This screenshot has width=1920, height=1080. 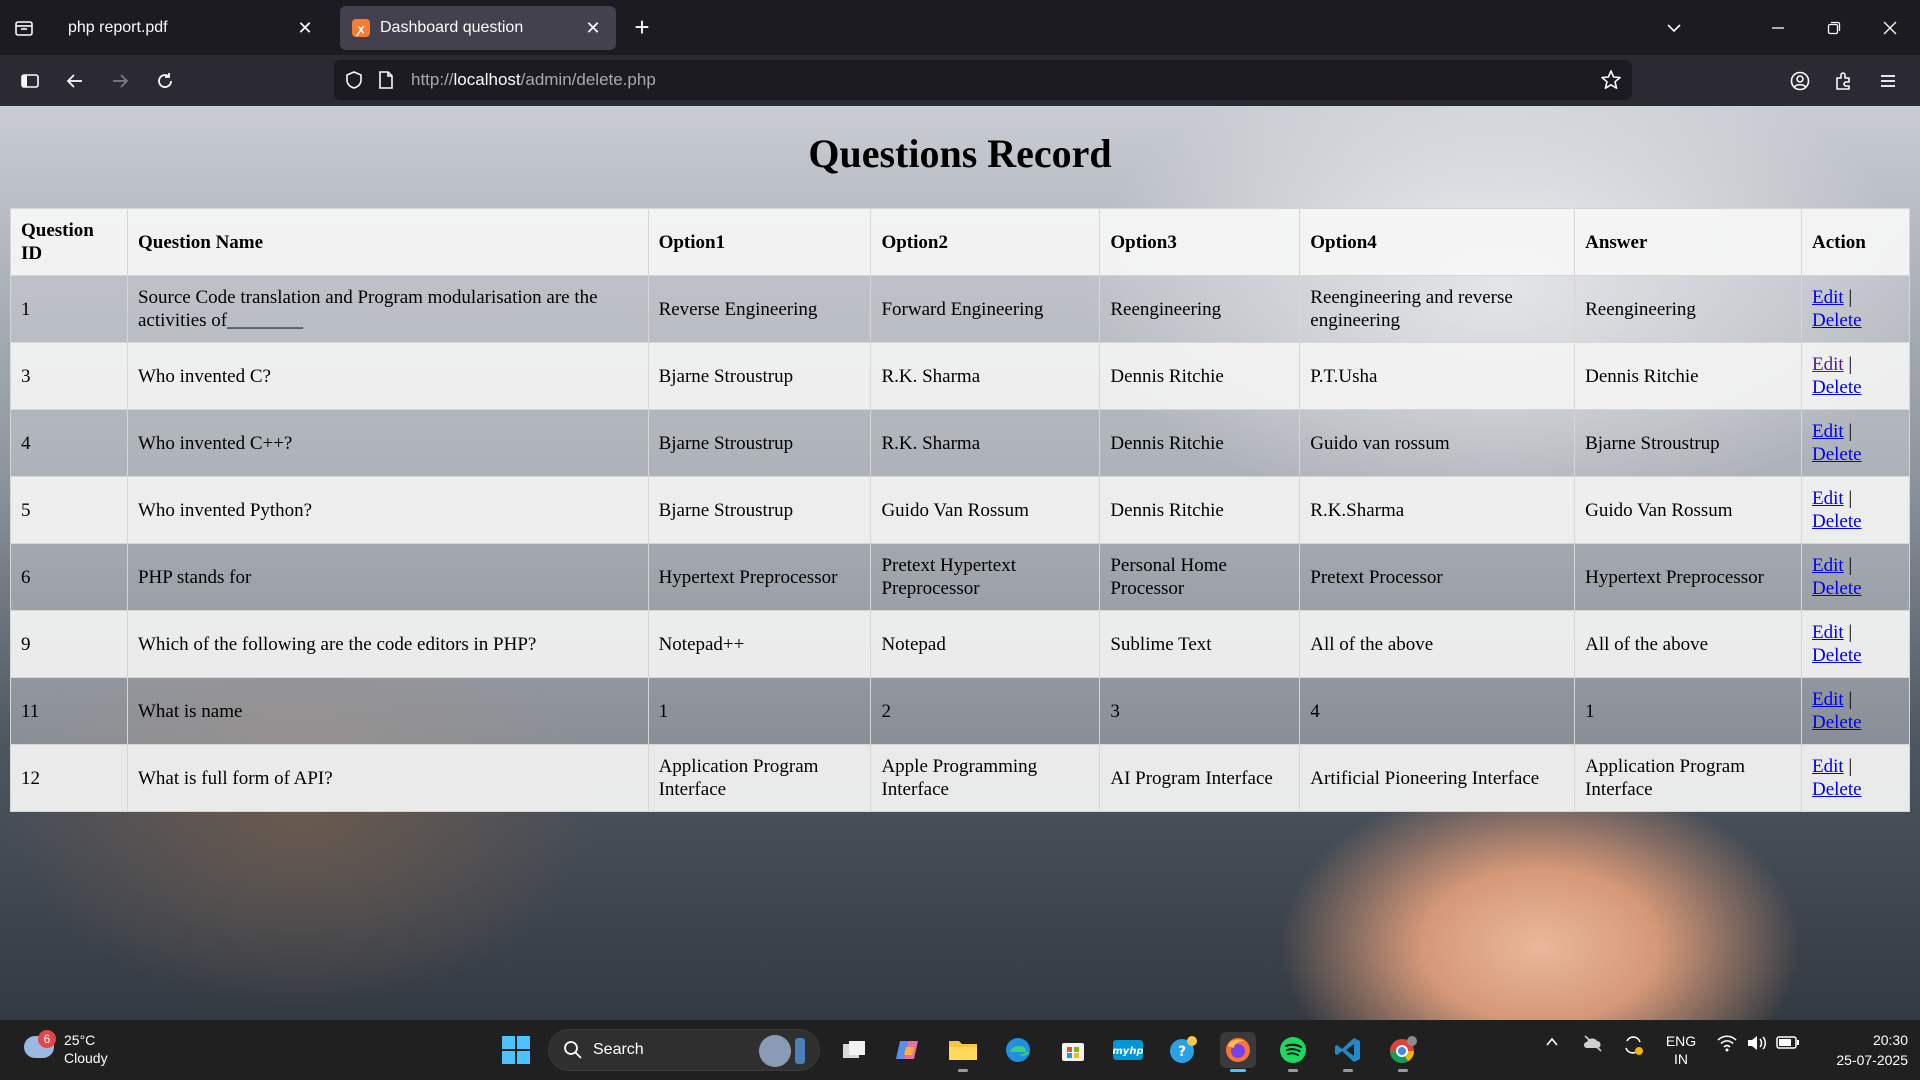 I want to click on option1-cell: Application Program Interface, so click(x=759, y=778).